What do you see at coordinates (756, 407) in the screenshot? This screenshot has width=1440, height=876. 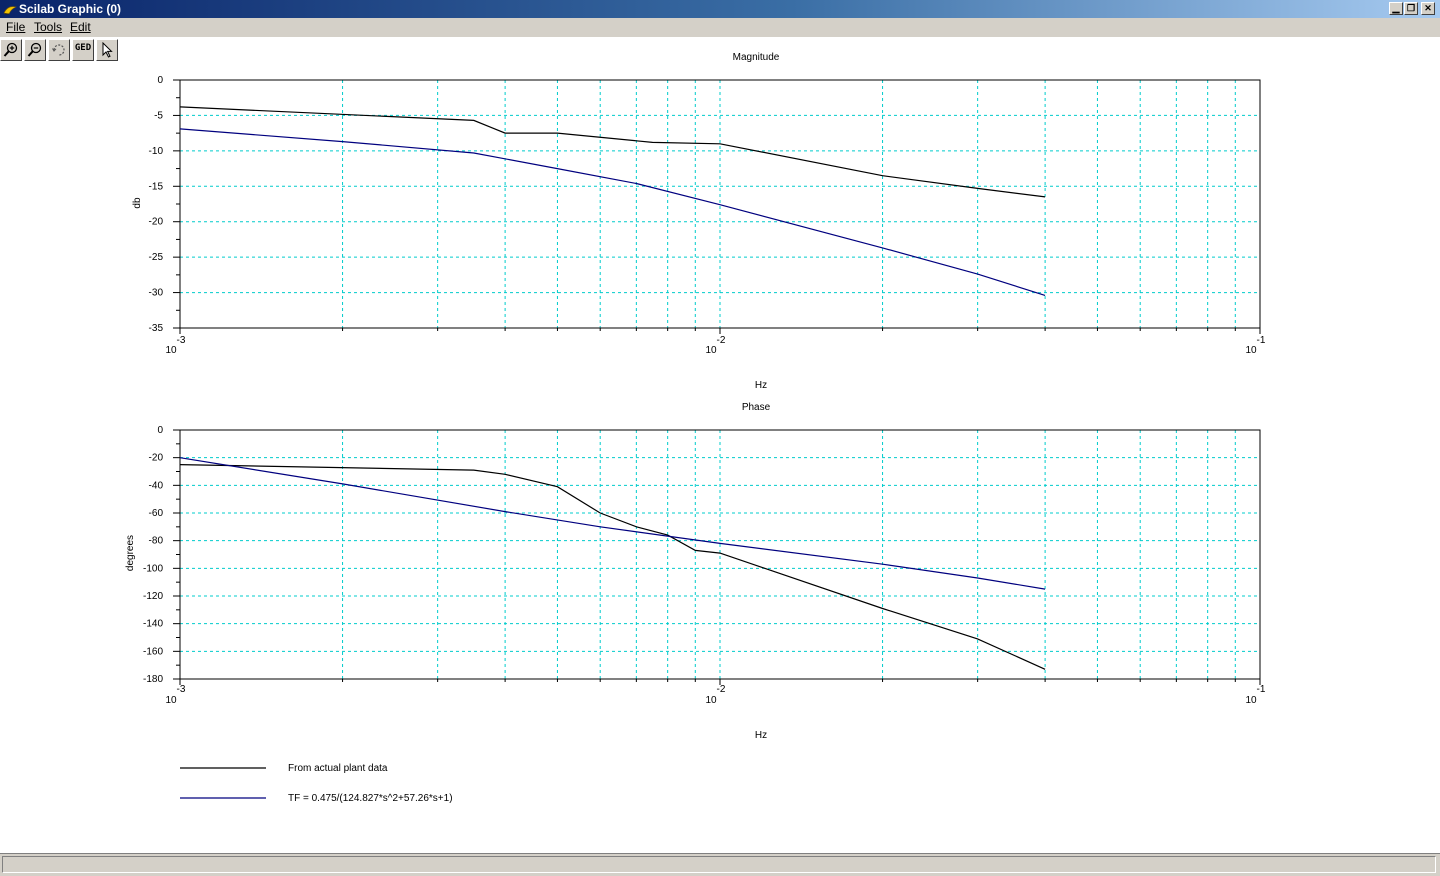 I see `chart-title: Phase` at bounding box center [756, 407].